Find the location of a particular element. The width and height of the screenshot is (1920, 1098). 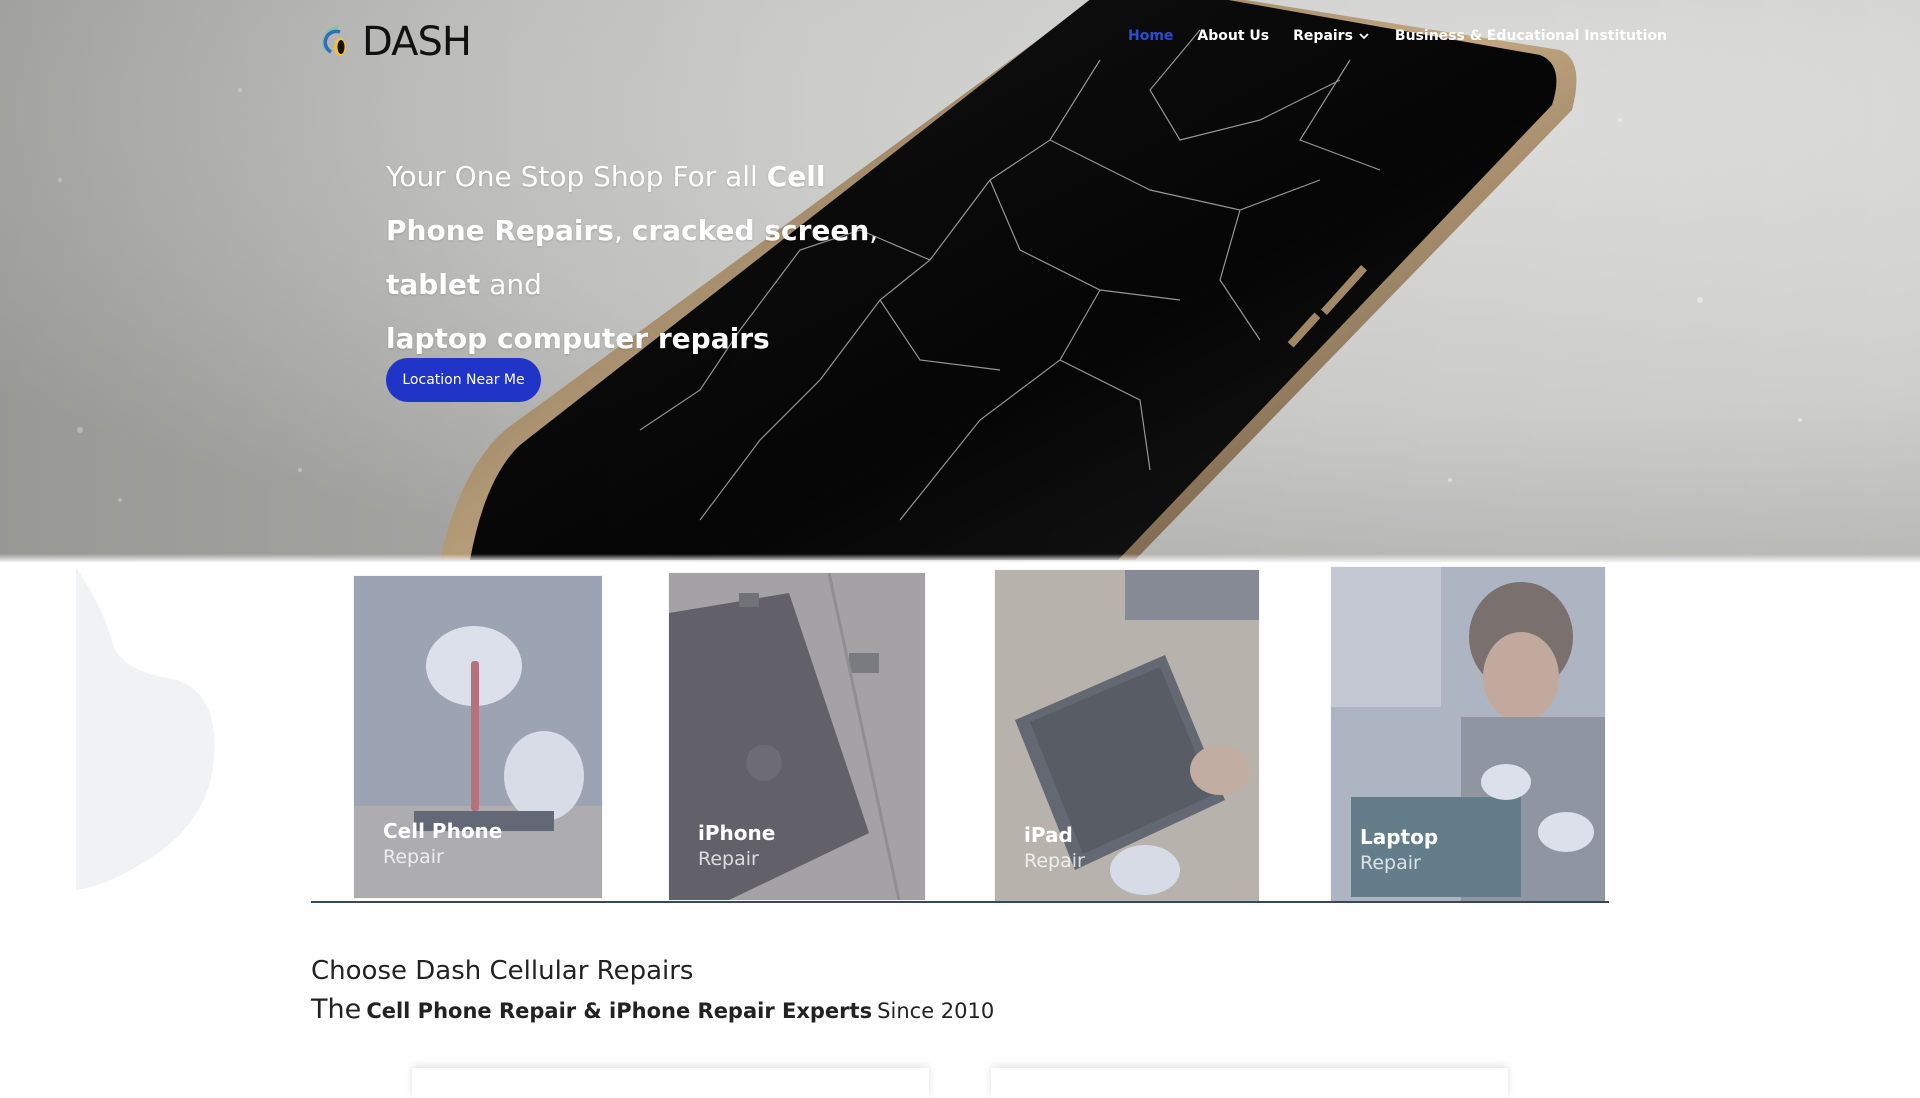

service-card-cell-phone: Cell Phone Repair is located at coordinates (478, 737).